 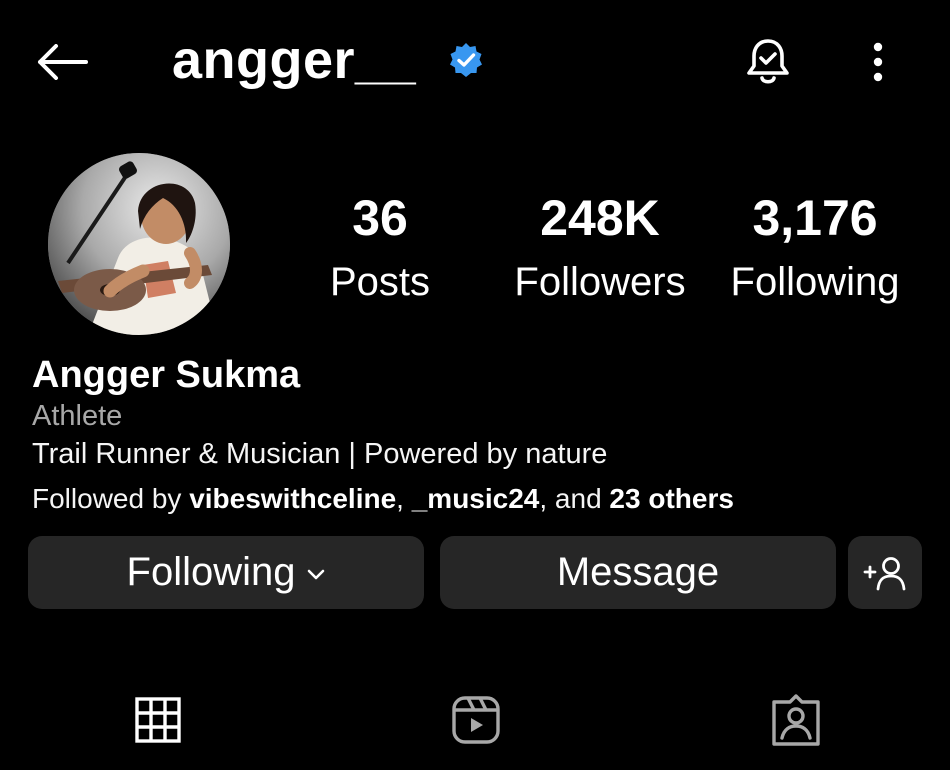 What do you see at coordinates (292, 498) in the screenshot?
I see `mutual-follower-1: vibeswithceline` at bounding box center [292, 498].